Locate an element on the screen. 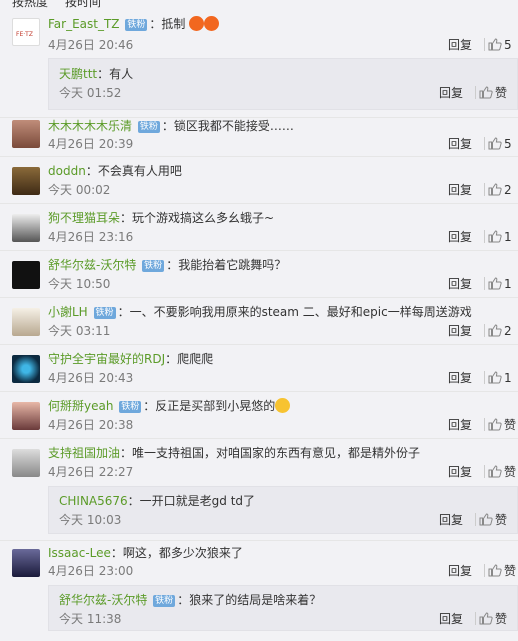 This screenshot has height=641, width=518. reply-time: 今天 10:03 is located at coordinates (90, 520).